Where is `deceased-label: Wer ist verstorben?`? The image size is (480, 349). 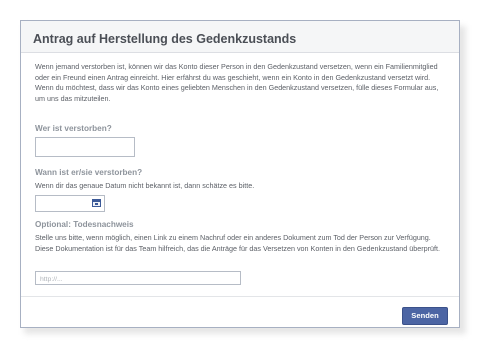 deceased-label: Wer ist verstorben? is located at coordinates (73, 128).